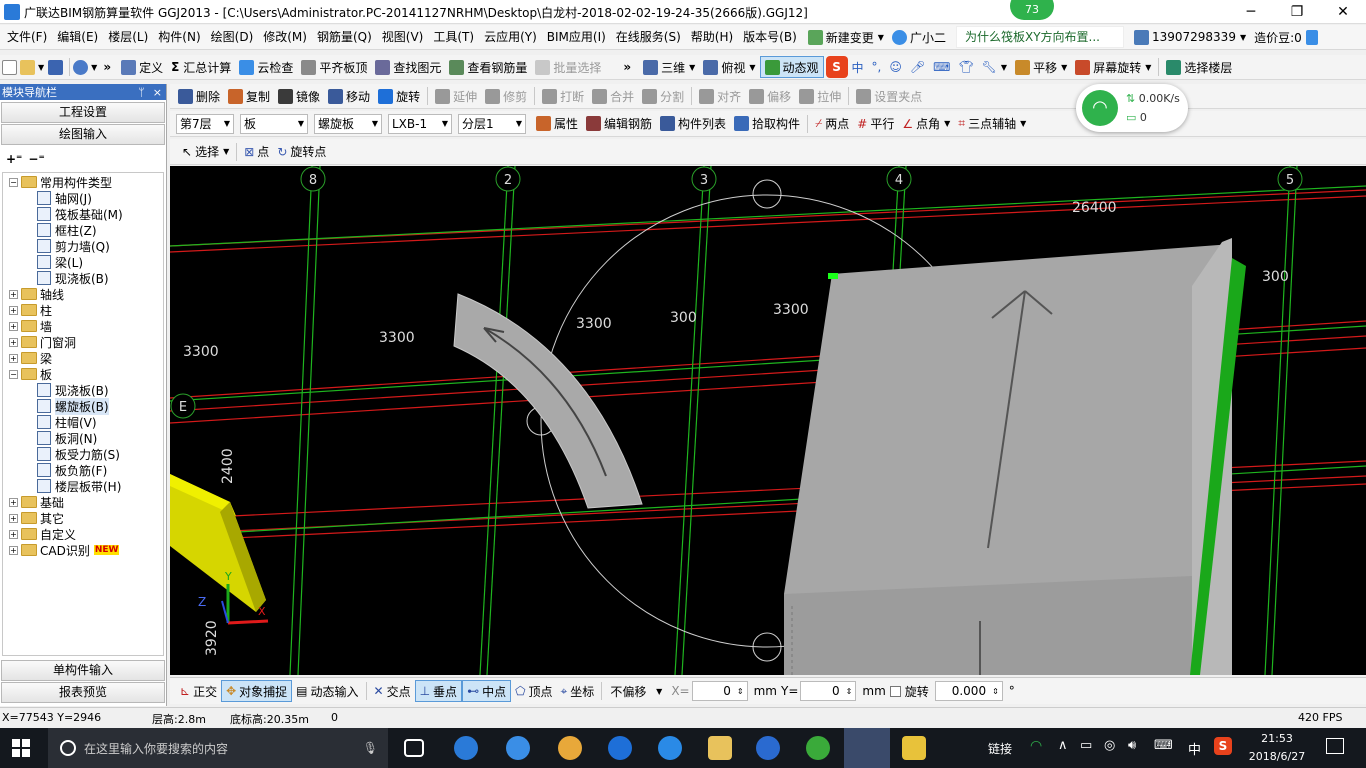 Image resolution: width=1366 pixels, height=768 pixels. Describe the element at coordinates (21, 748) in the screenshot. I see `windows-start-icon` at that location.